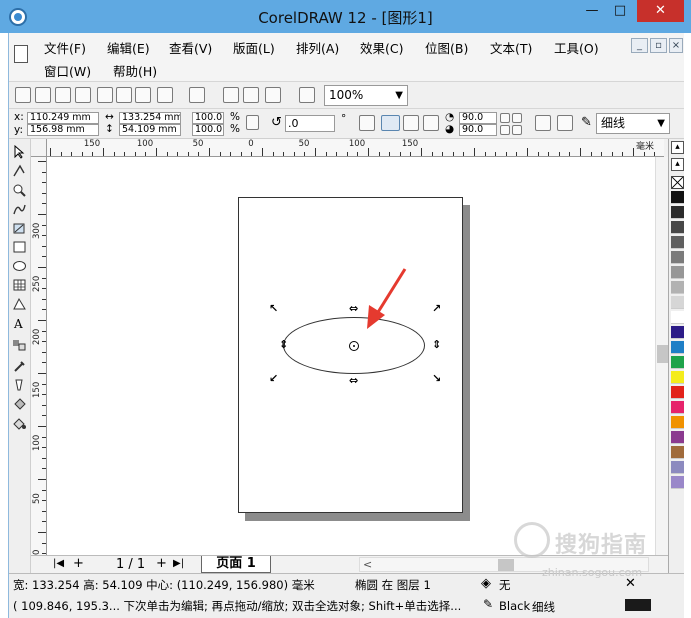  What do you see at coordinates (367, 123) in the screenshot?
I see `mirror-icon` at bounding box center [367, 123].